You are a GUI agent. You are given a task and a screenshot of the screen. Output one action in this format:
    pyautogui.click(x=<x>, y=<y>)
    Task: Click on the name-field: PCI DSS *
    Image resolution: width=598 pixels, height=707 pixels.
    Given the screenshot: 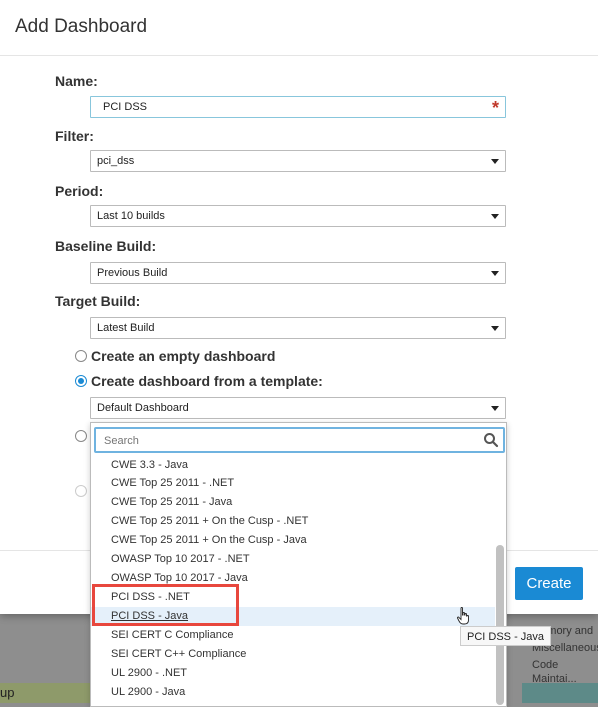 What is the action you would take?
    pyautogui.click(x=298, y=107)
    